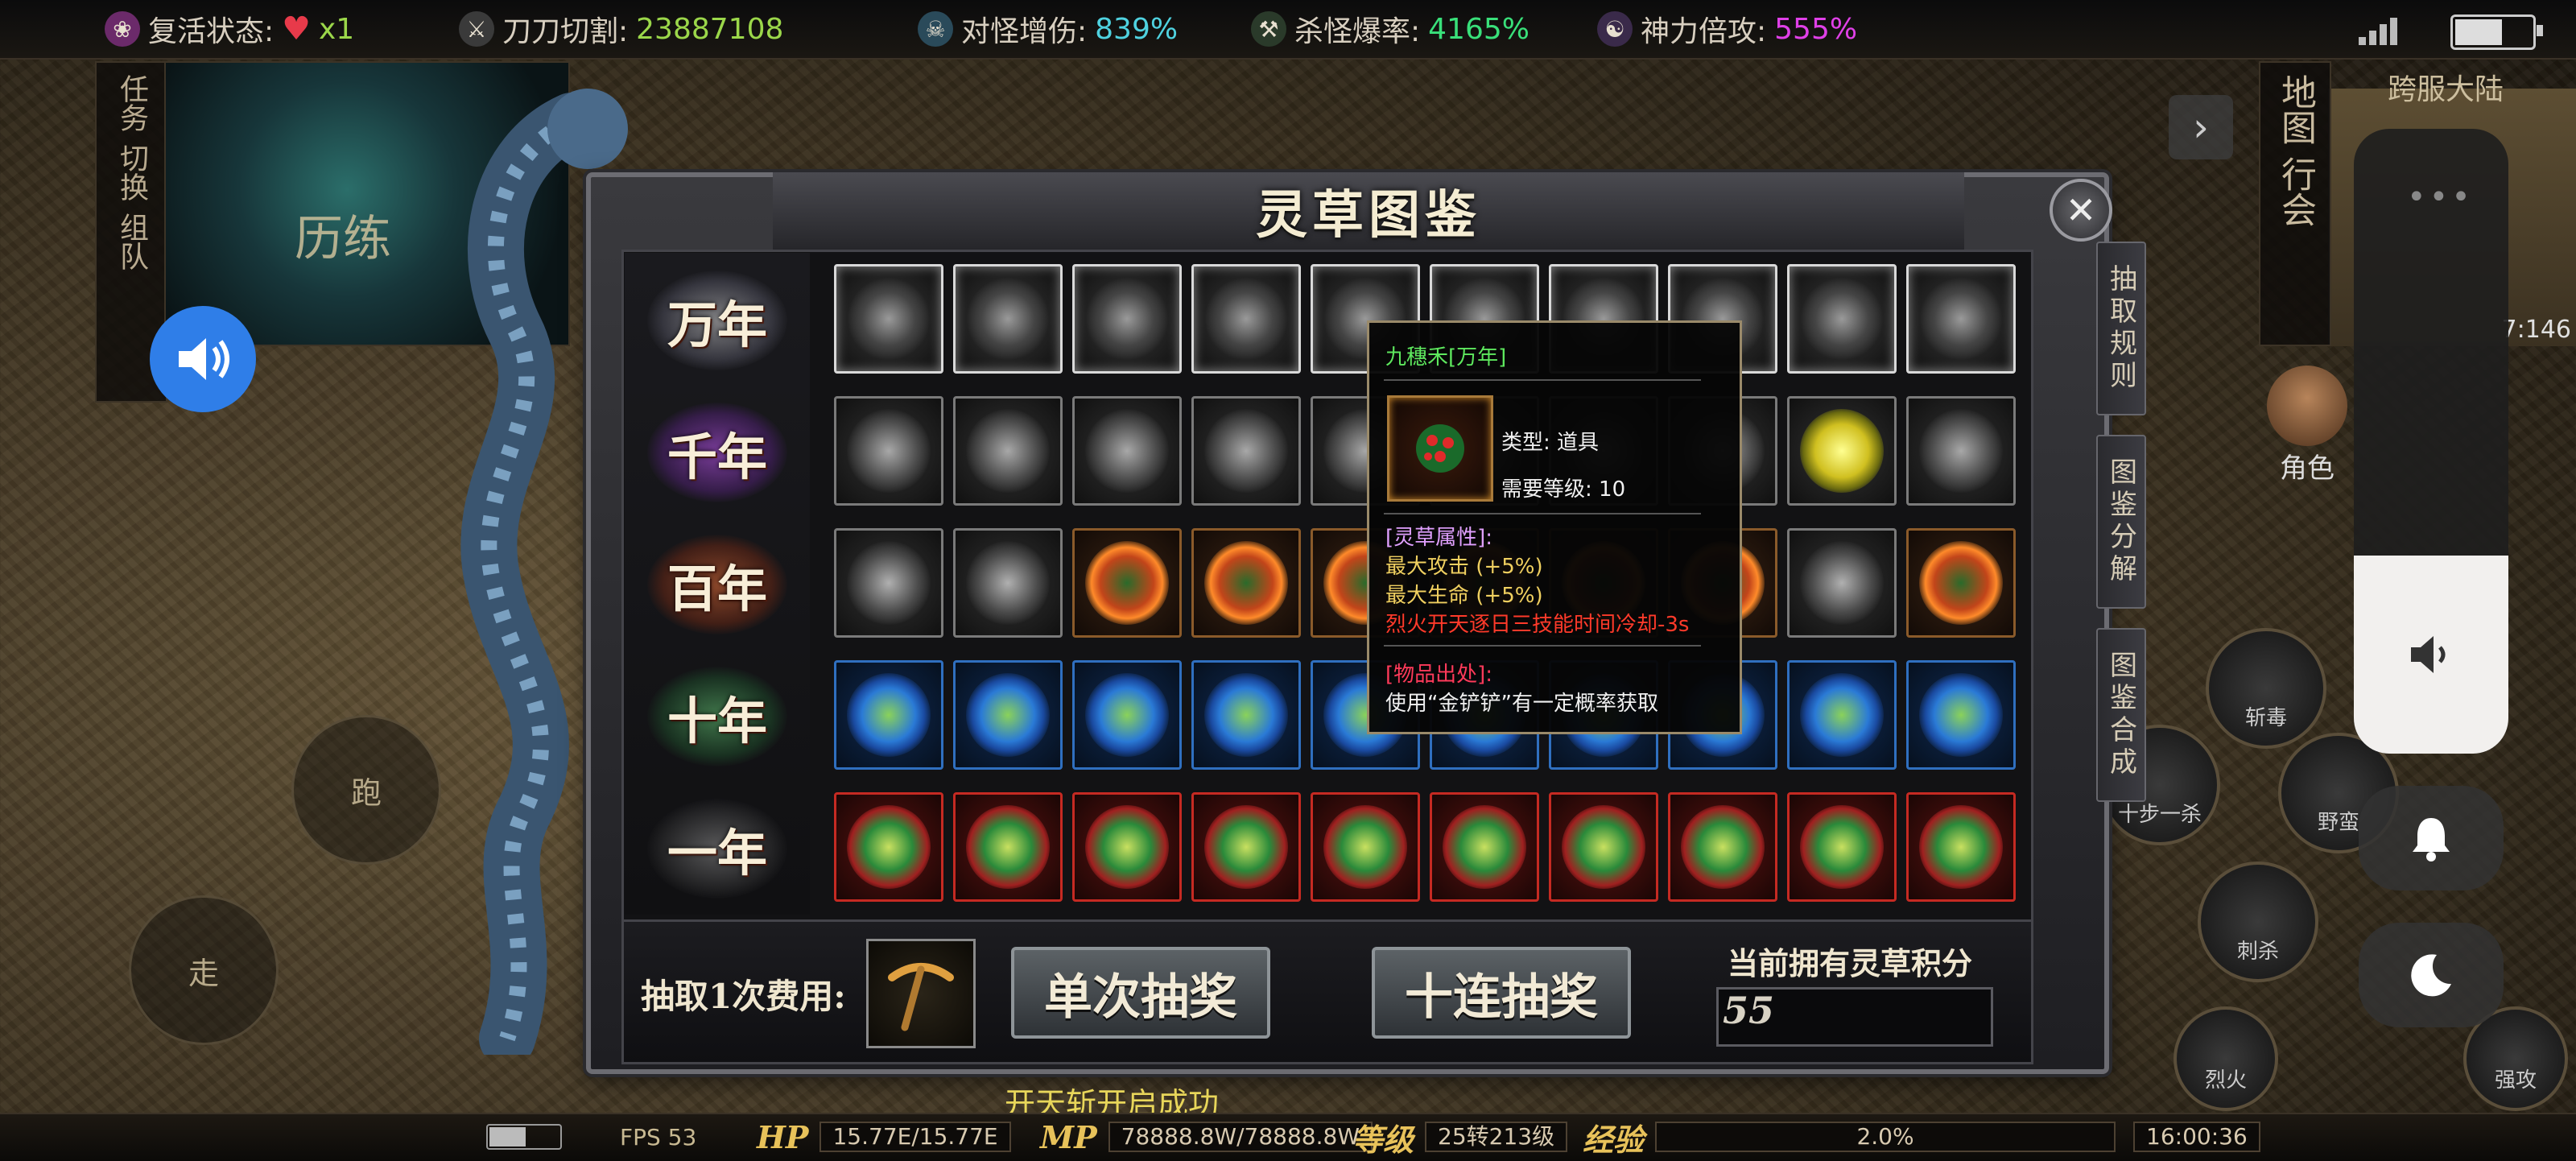 This screenshot has height=1161, width=2576. I want to click on do-not-disturb-button, so click(2431, 975).